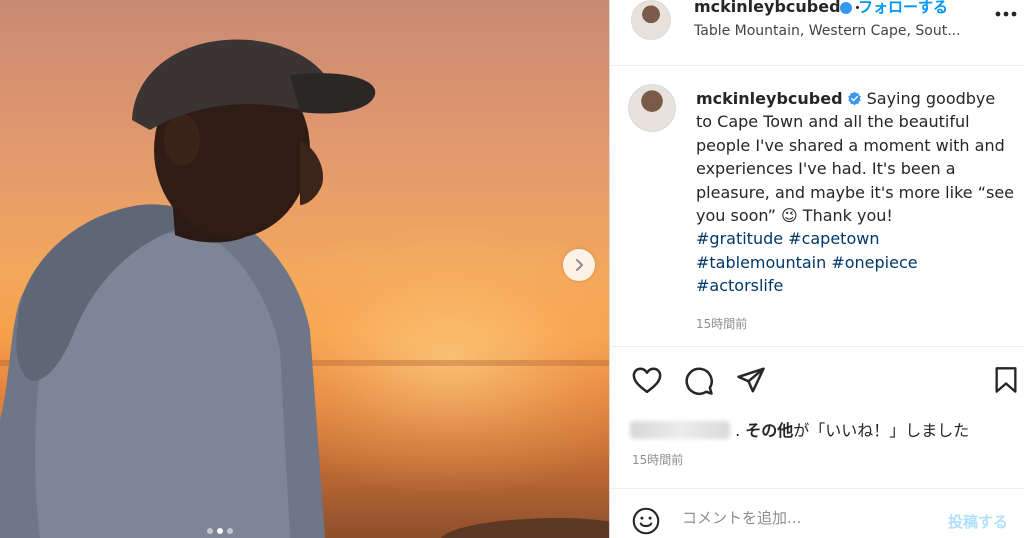  Describe the element at coordinates (646, 521) in the screenshot. I see `emoji-icon` at that location.